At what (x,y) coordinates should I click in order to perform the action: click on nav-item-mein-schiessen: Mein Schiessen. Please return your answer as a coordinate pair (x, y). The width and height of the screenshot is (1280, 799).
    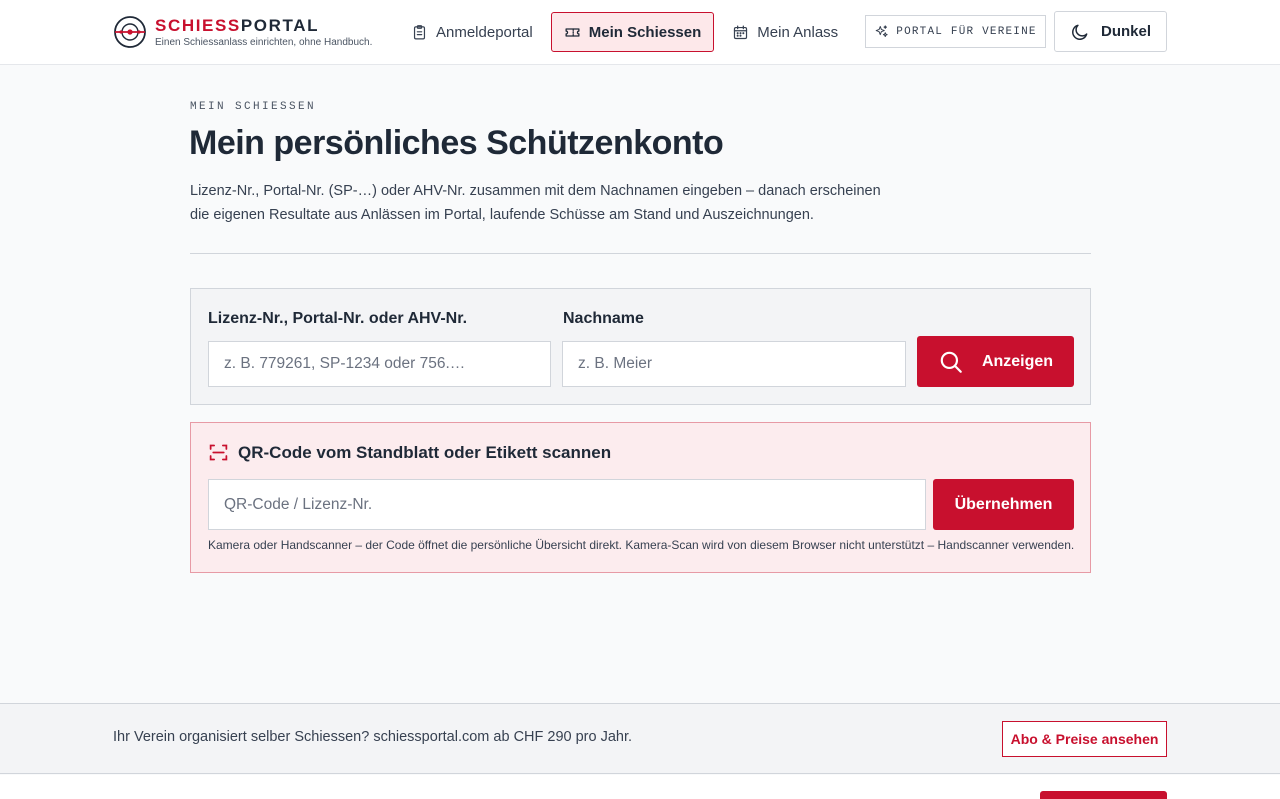
    Looking at the image, I should click on (632, 32).